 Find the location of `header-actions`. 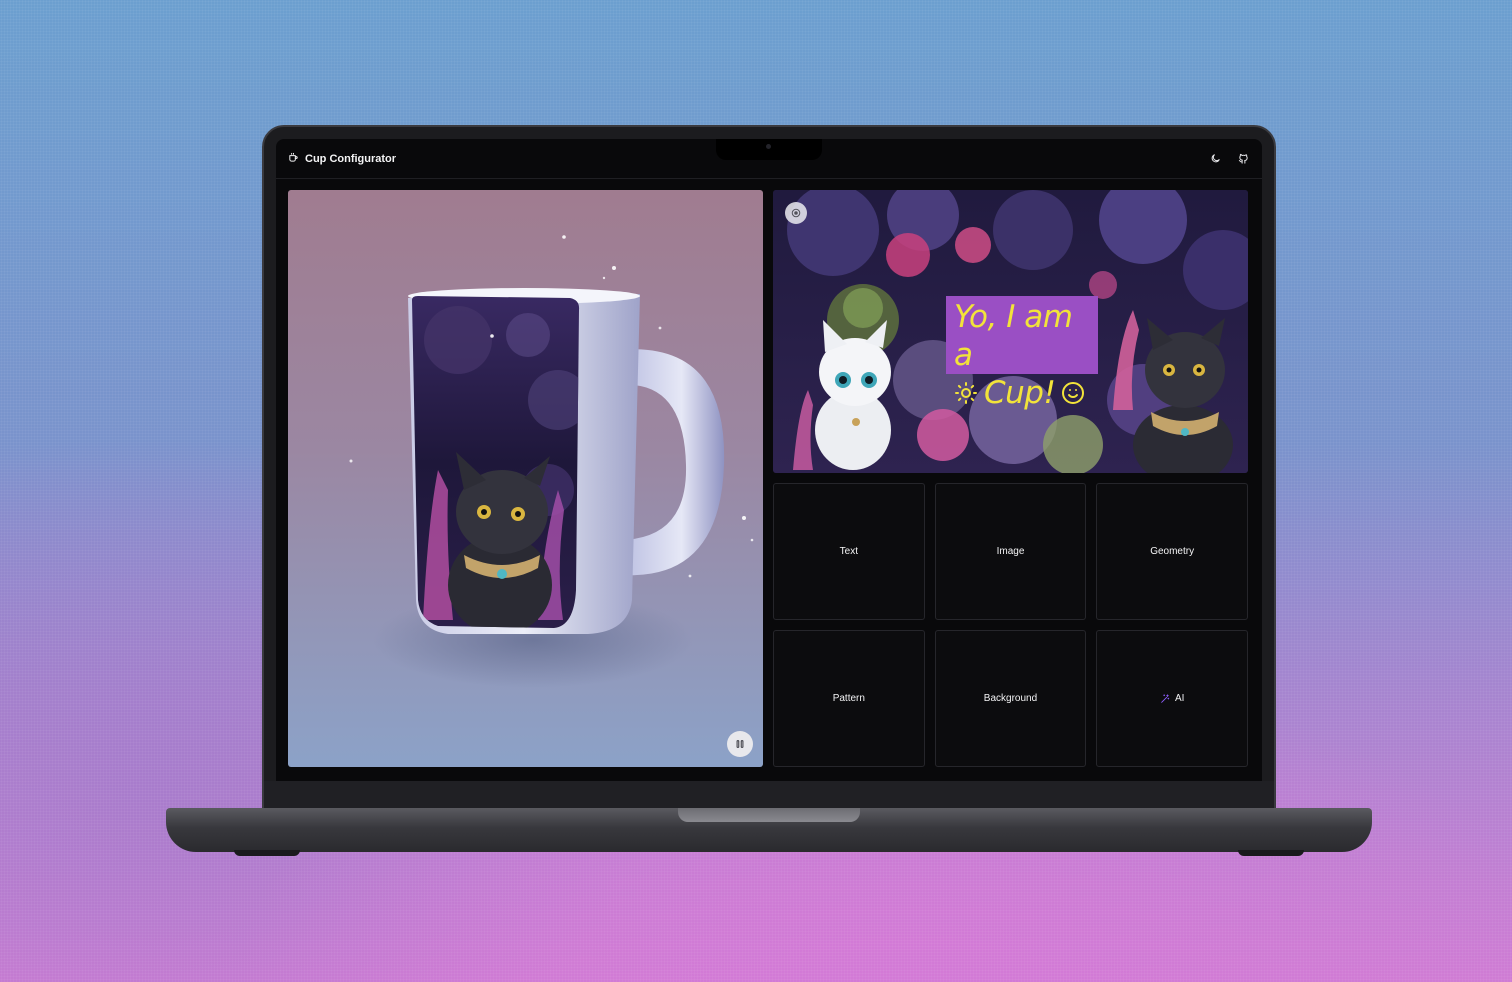

header-actions is located at coordinates (1229, 159).